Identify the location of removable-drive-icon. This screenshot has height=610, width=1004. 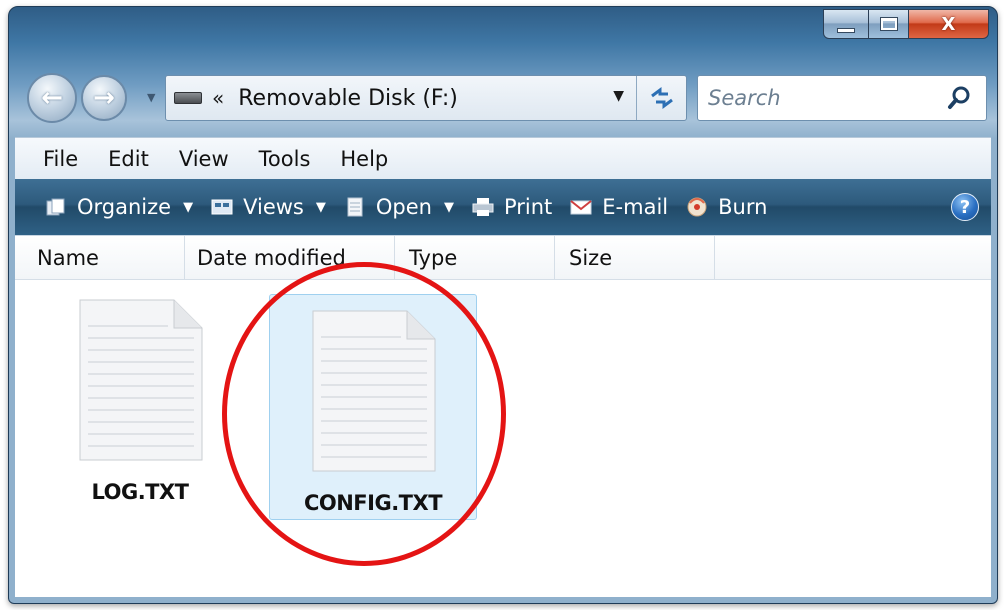
(188, 98).